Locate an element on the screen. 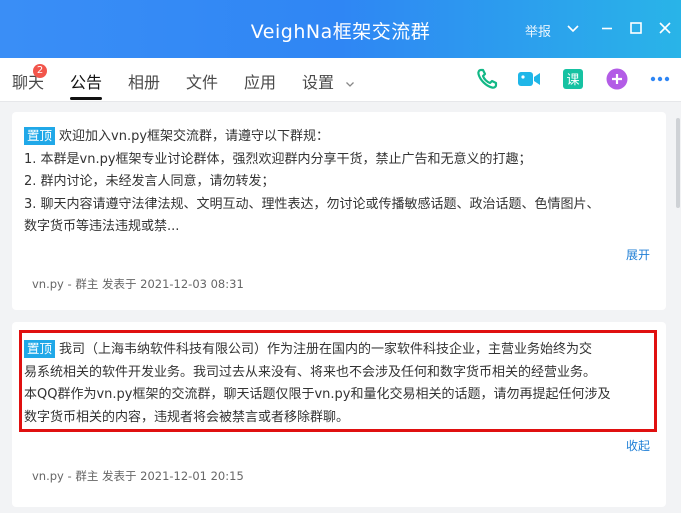 The height and width of the screenshot is (513, 681). notice-line: 欢迎加入vn.py框架交流群，请遵守以下群规： is located at coordinates (194, 136).